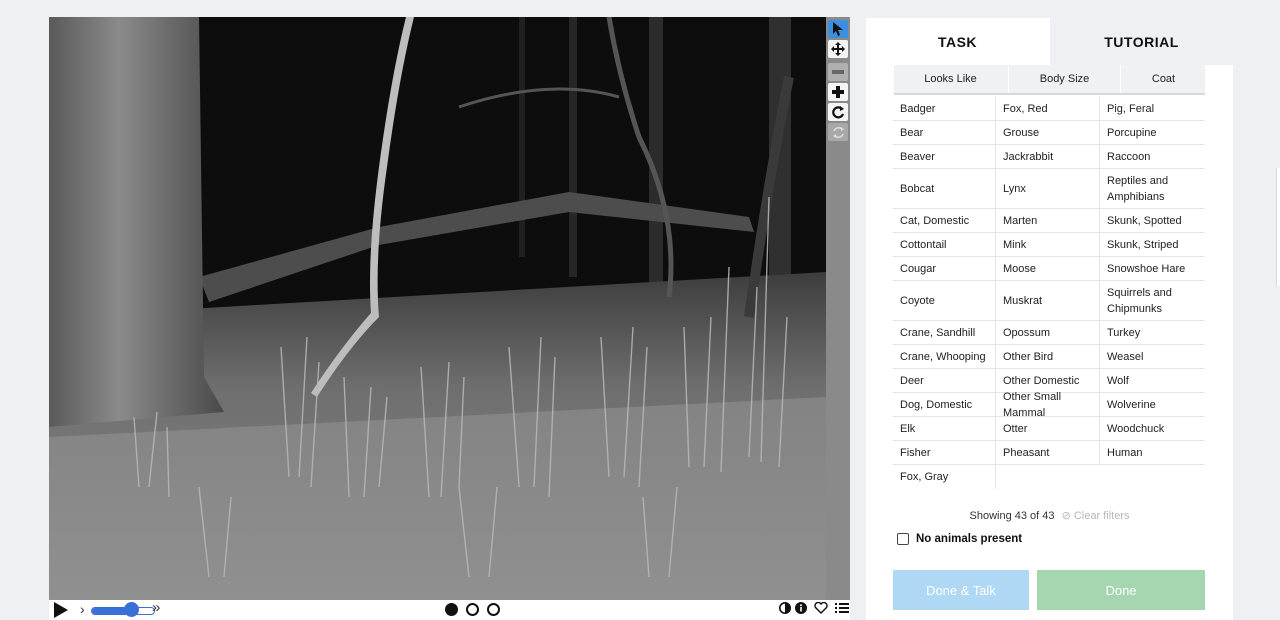 The height and width of the screenshot is (620, 1280). I want to click on clear-filters-button: ⊘ Clear filters, so click(1096, 516).